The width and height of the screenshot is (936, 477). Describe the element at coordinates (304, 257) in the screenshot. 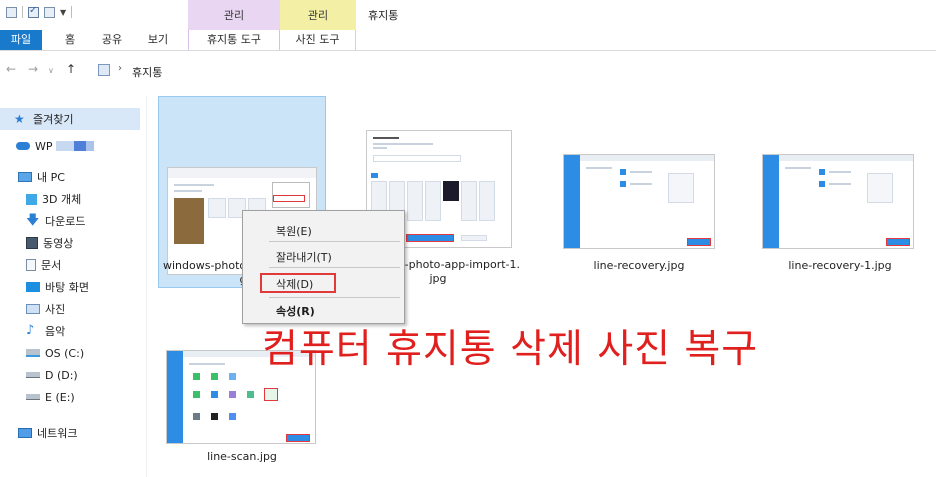

I see `menu-item-cut: 잘라내기(T)` at that location.